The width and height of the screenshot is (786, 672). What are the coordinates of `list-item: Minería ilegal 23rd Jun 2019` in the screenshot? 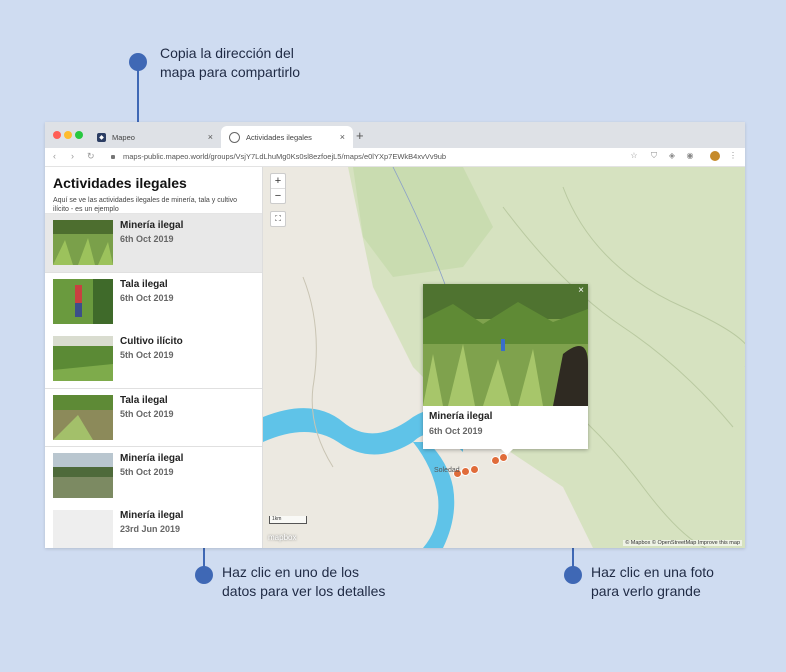 It's located at (153, 526).